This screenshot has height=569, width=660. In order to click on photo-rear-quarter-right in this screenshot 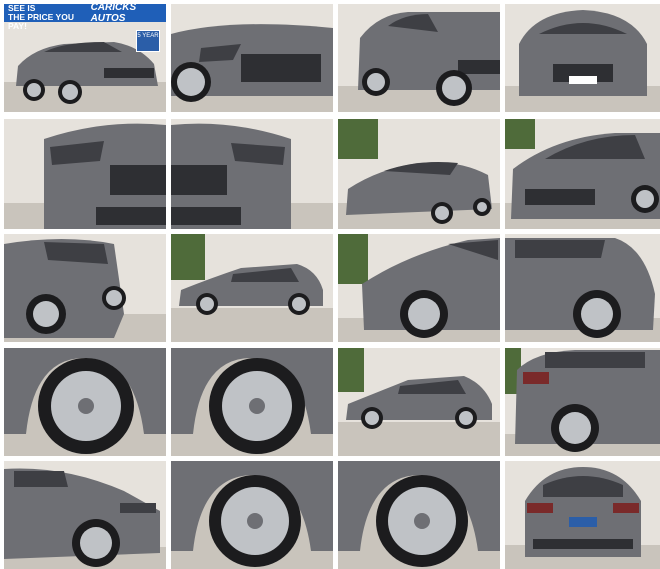, I will do `click(582, 288)`.